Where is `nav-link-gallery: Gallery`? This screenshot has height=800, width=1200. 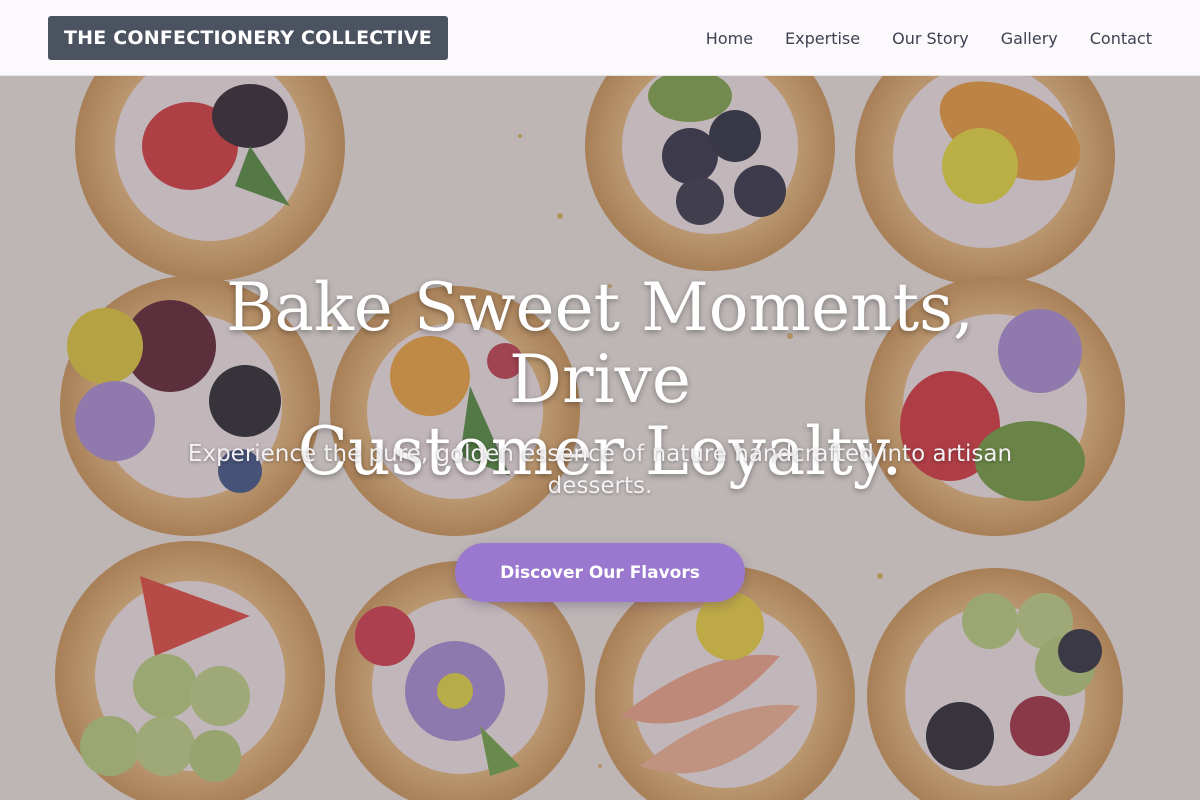 nav-link-gallery: Gallery is located at coordinates (1029, 38).